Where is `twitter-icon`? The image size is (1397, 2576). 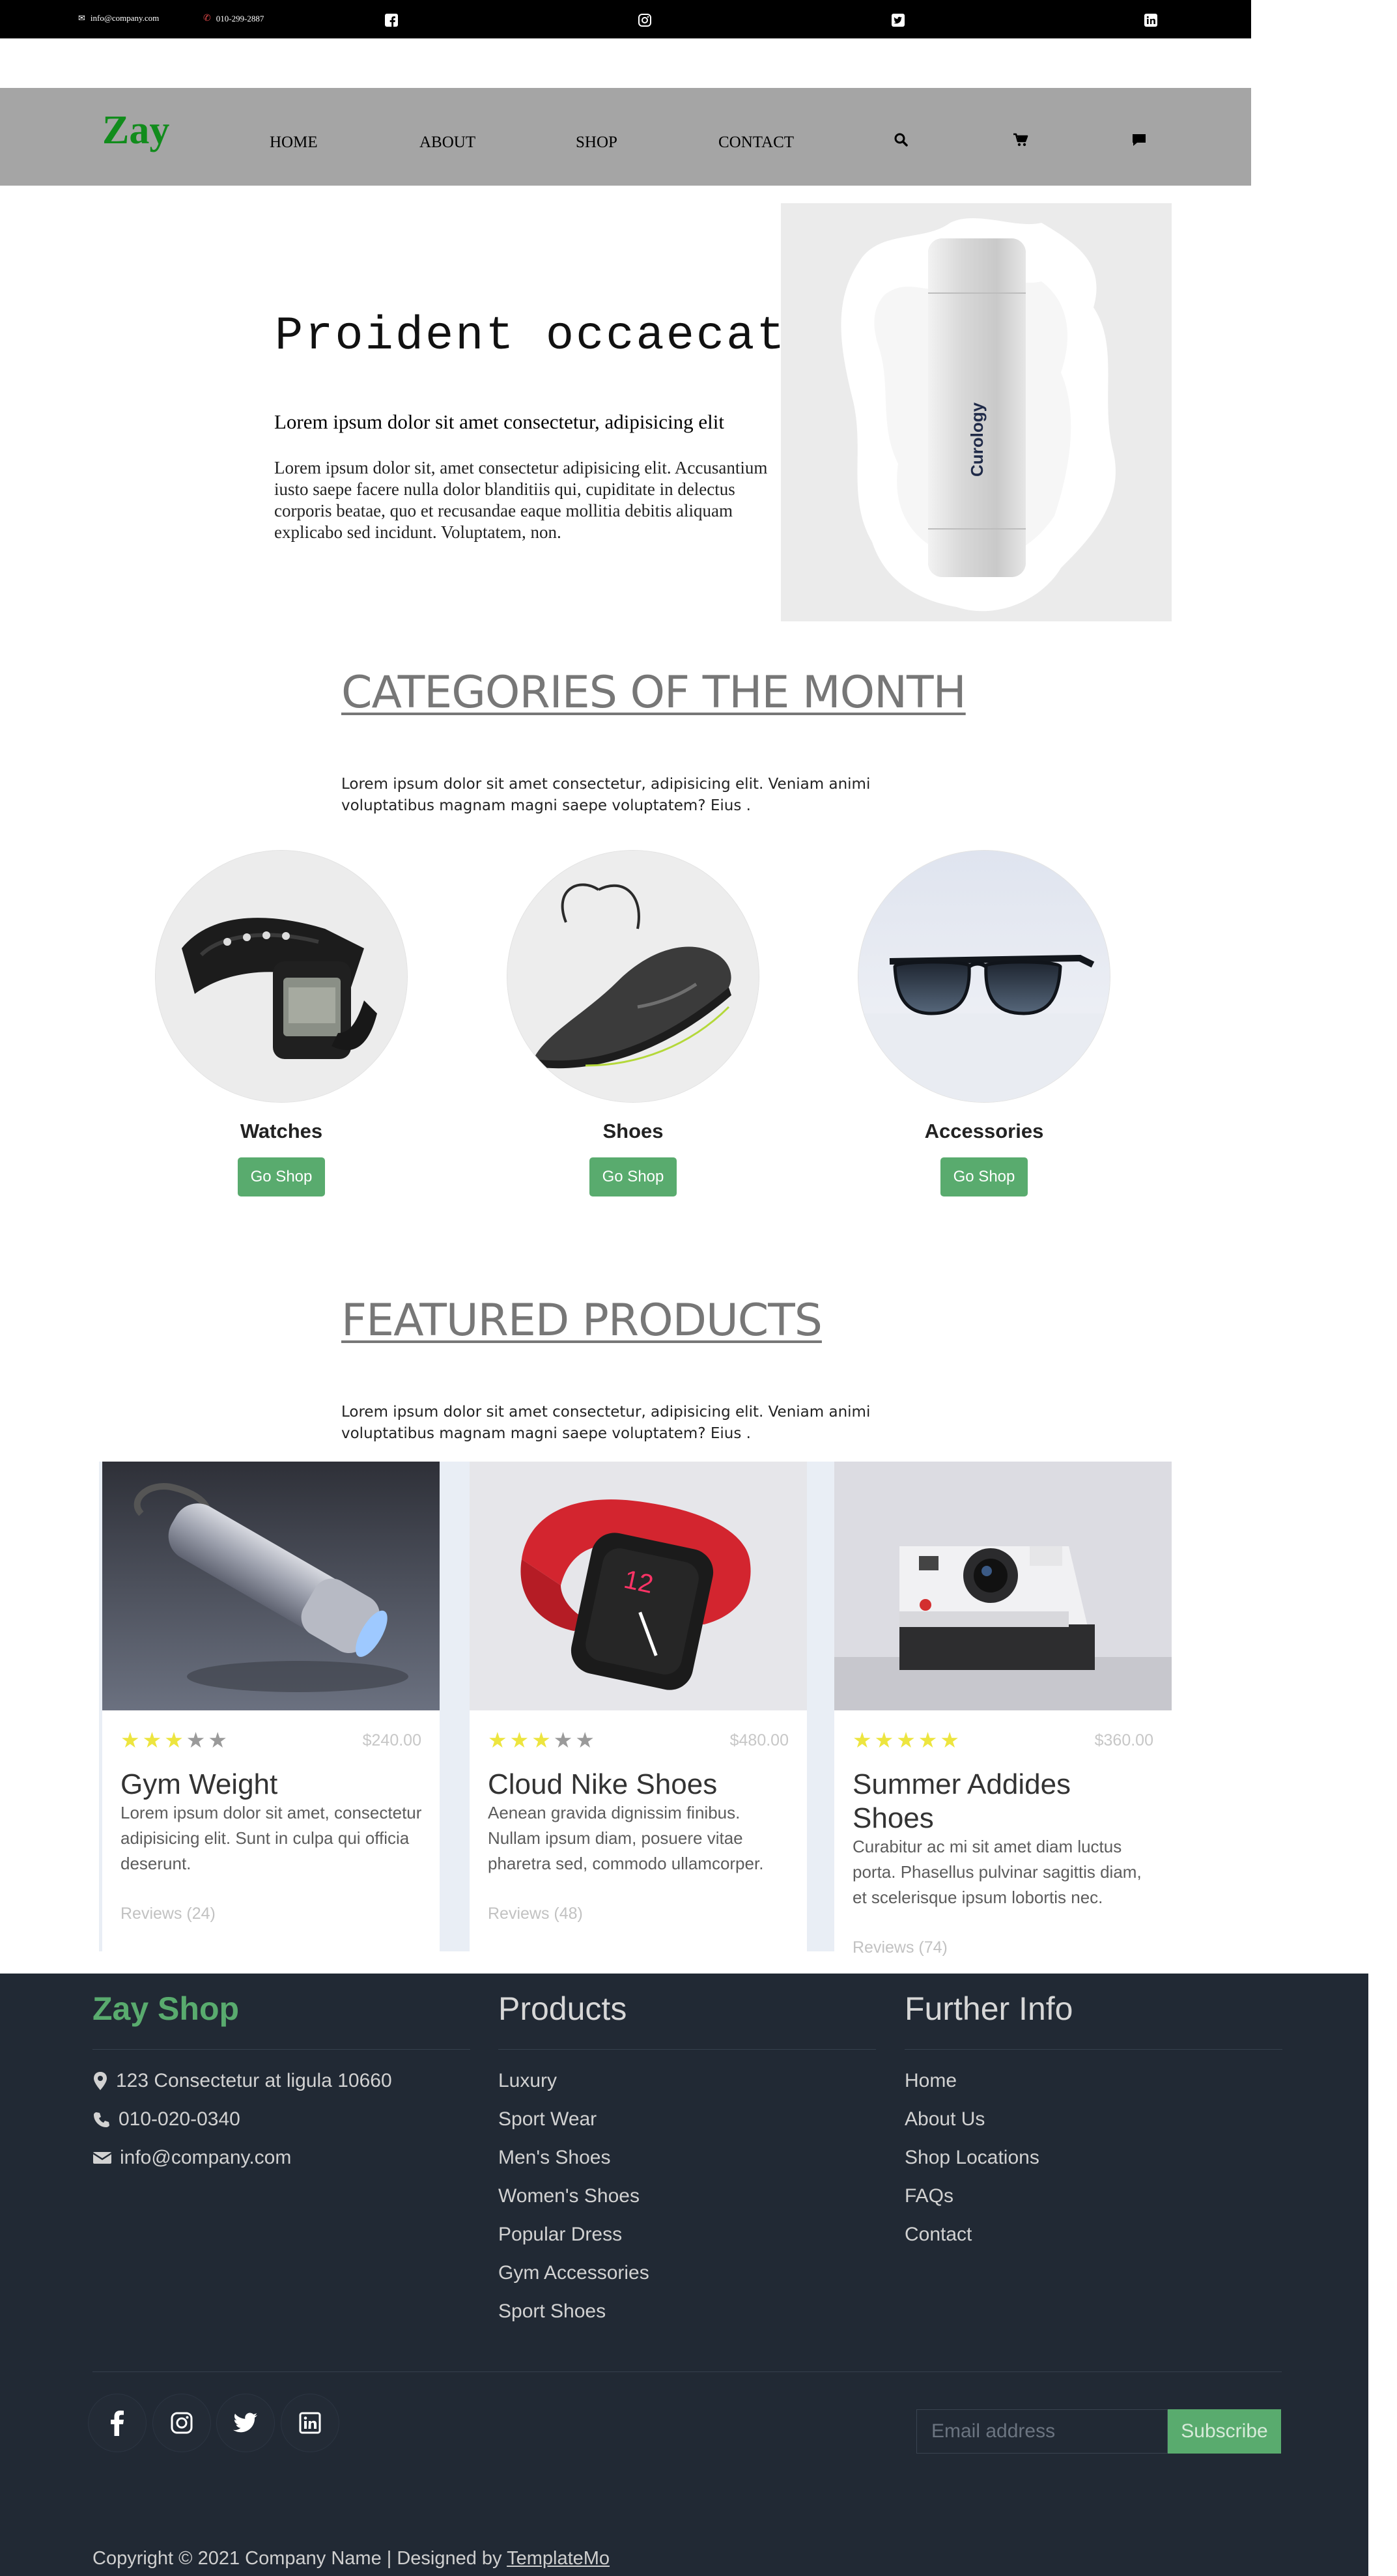
twitter-icon is located at coordinates (898, 20).